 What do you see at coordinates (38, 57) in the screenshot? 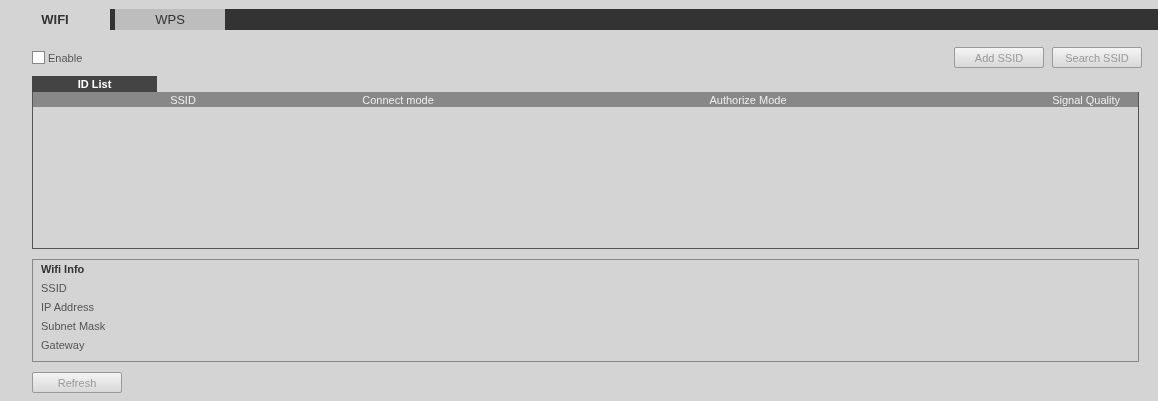
I see `enable-checkbox` at bounding box center [38, 57].